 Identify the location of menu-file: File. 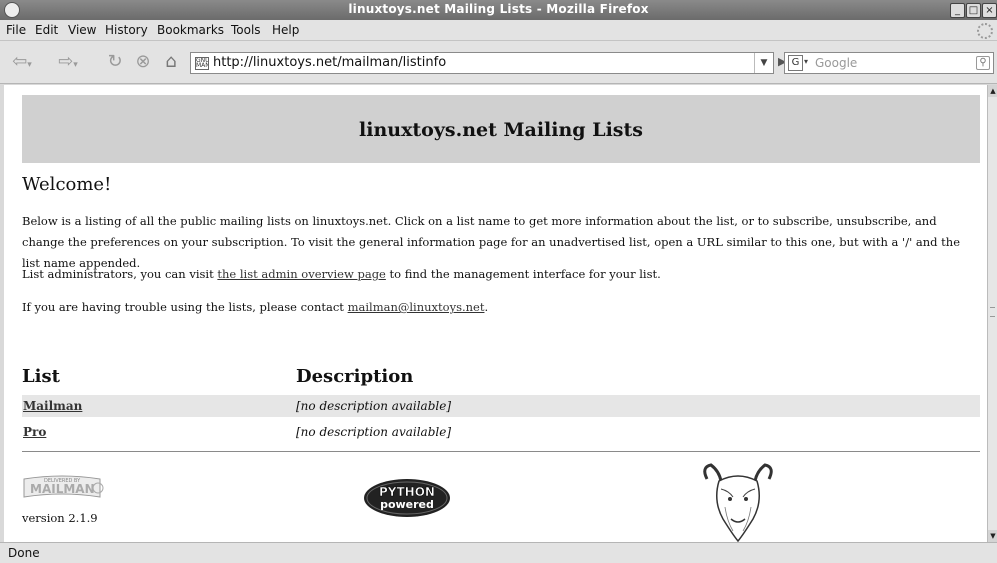
(16, 30).